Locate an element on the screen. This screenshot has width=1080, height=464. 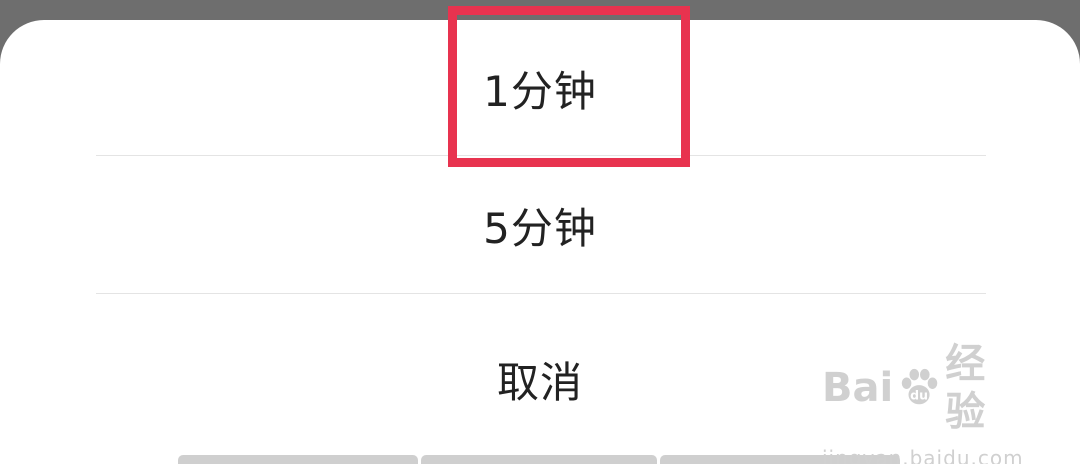
option-5-minutes-label: 5分钟 is located at coordinates (540, 228).